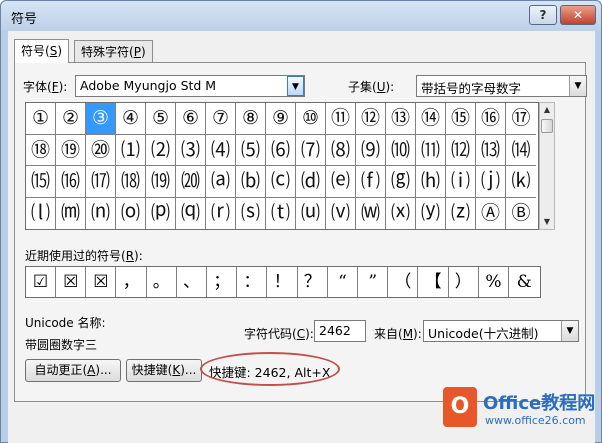 The image size is (602, 443). I want to click on symbol-cell: ⑭, so click(431, 119).